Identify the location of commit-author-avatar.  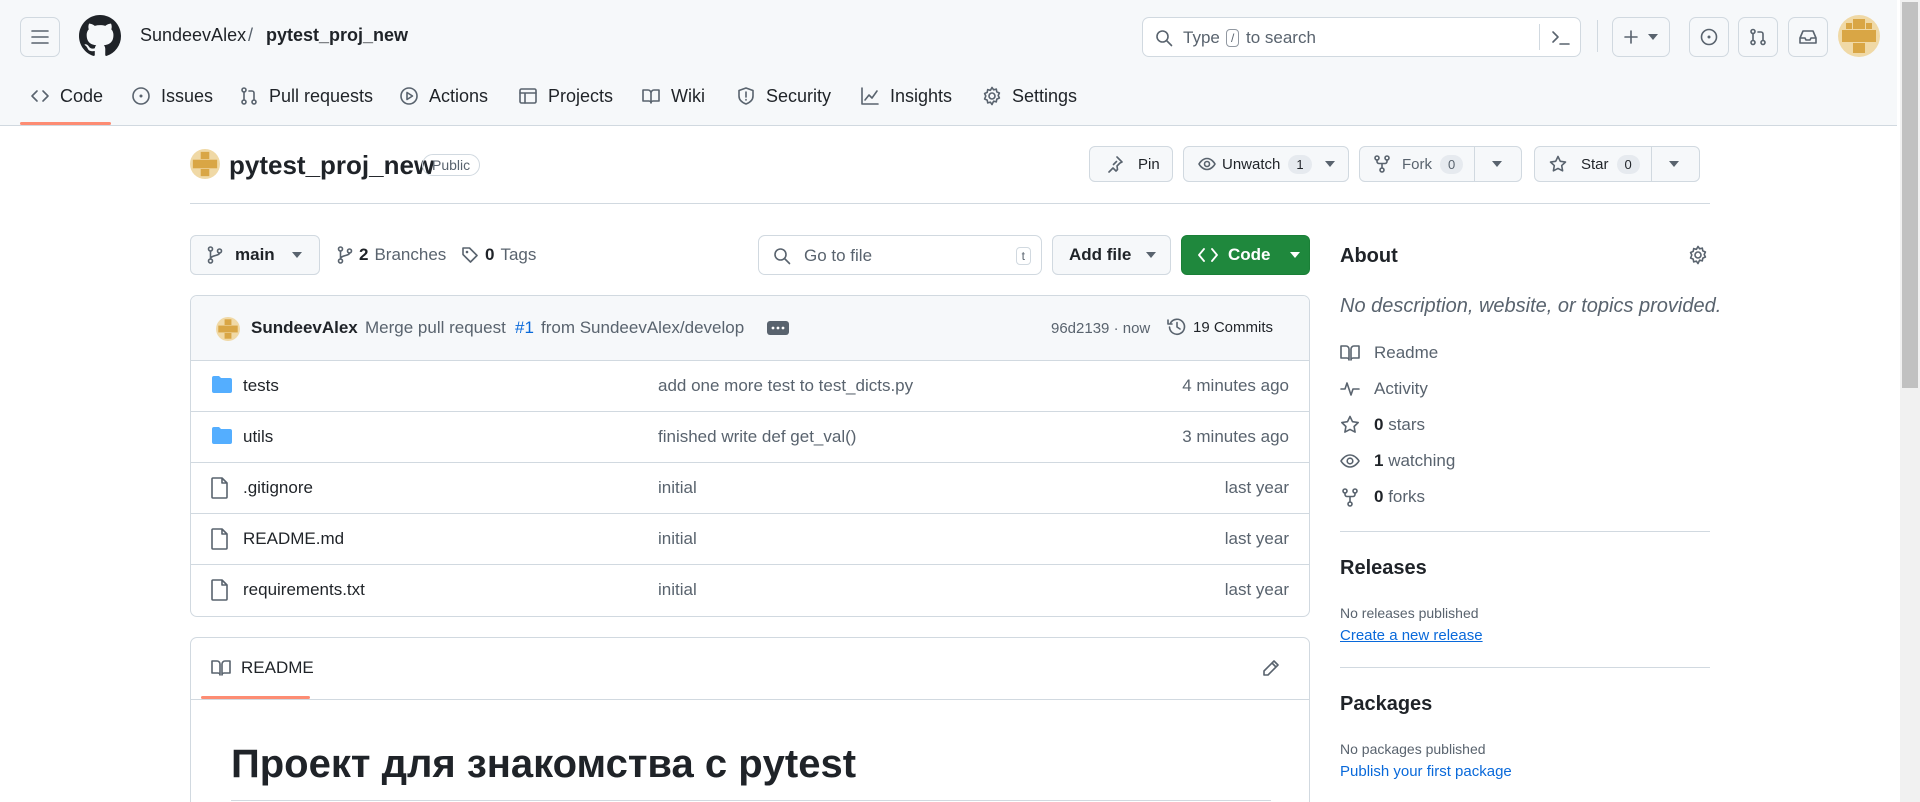
(228, 329).